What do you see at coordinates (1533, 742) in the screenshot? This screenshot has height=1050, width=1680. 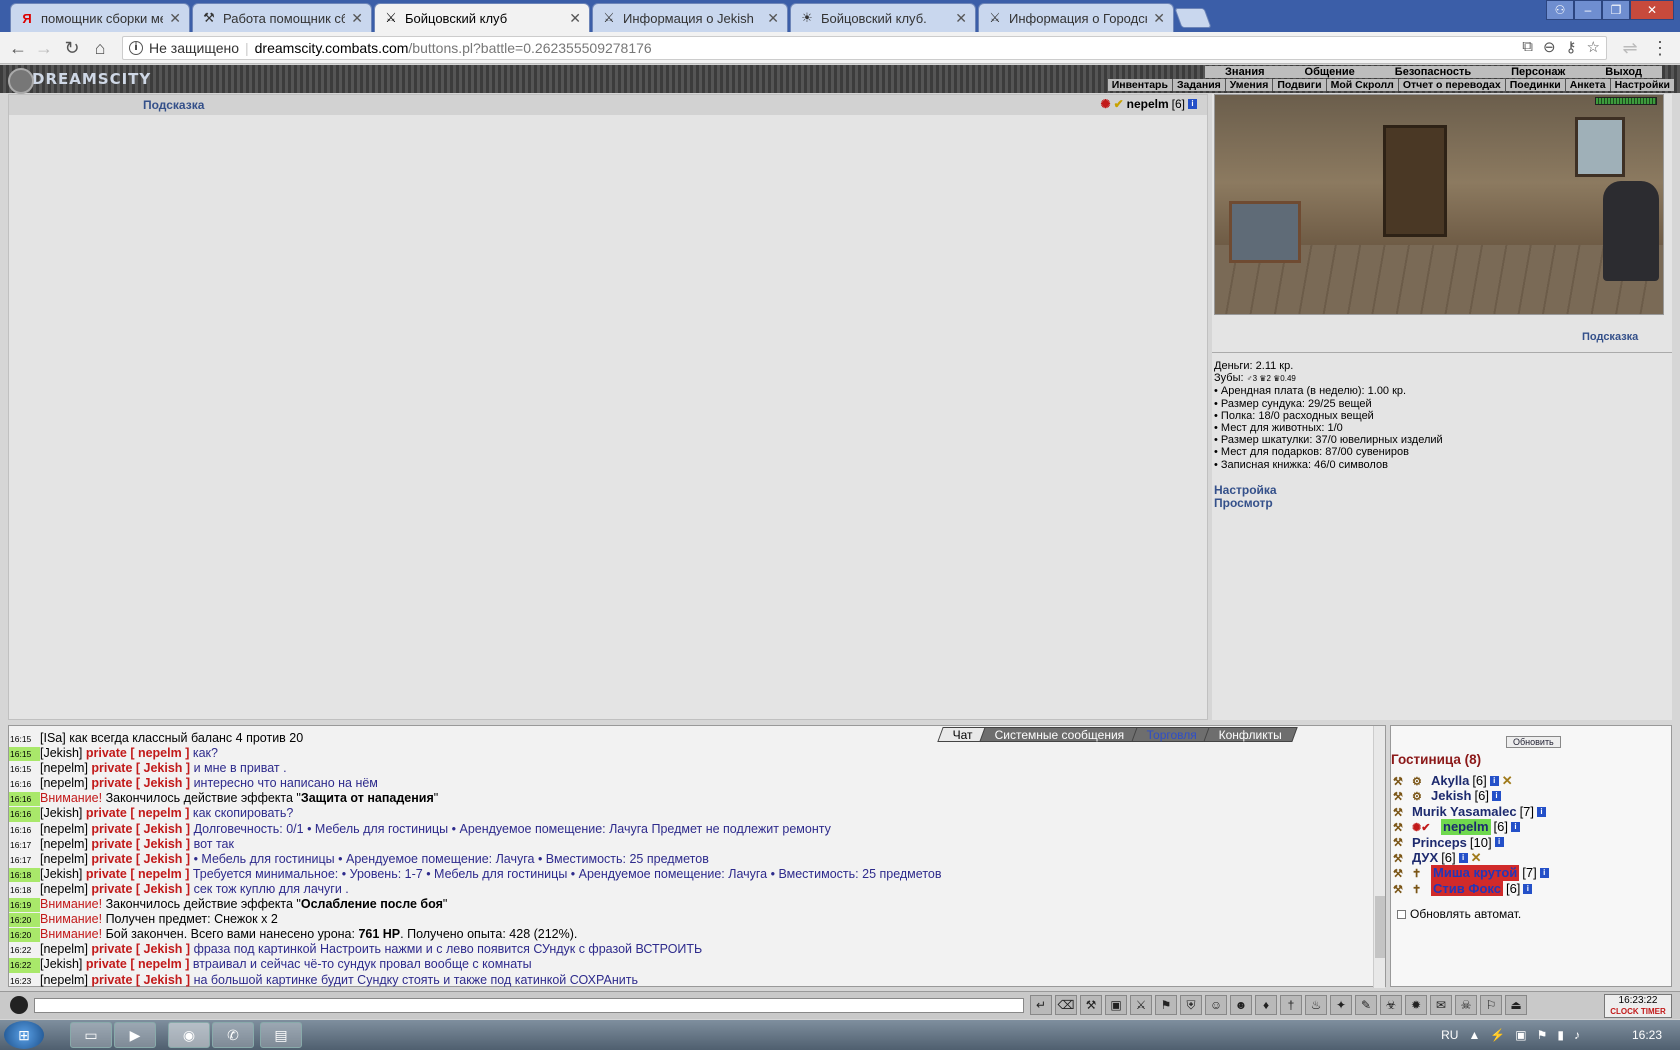 I see `refresh-button: Обновить` at bounding box center [1533, 742].